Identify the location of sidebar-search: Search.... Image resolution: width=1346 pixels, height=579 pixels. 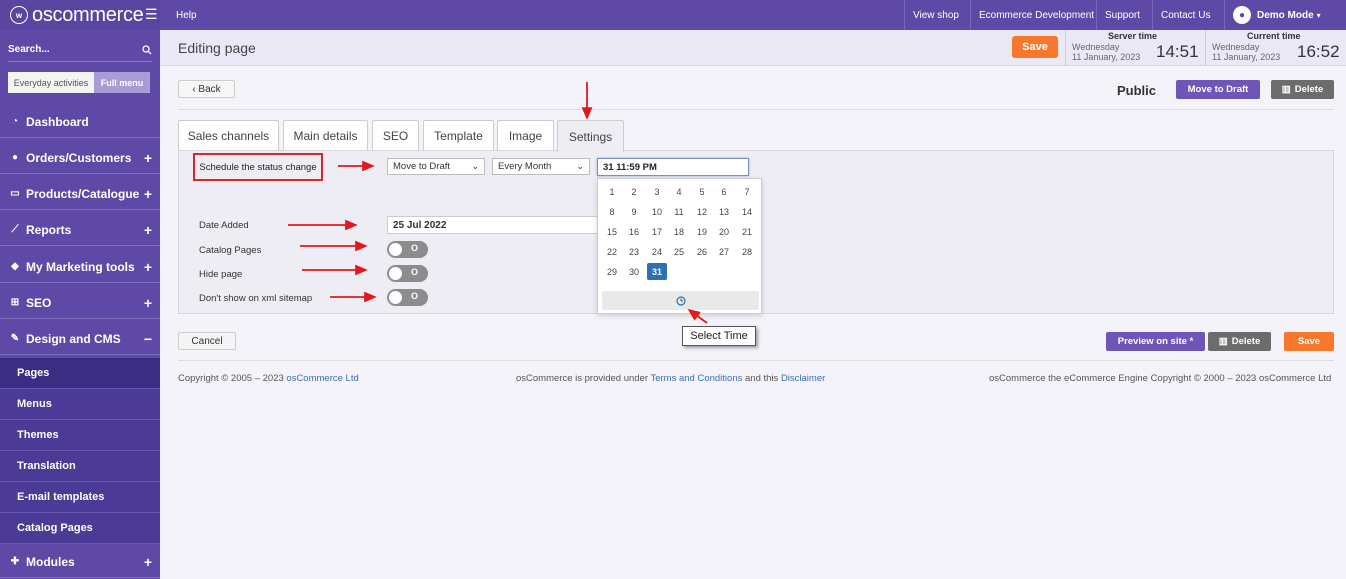
(80, 50).